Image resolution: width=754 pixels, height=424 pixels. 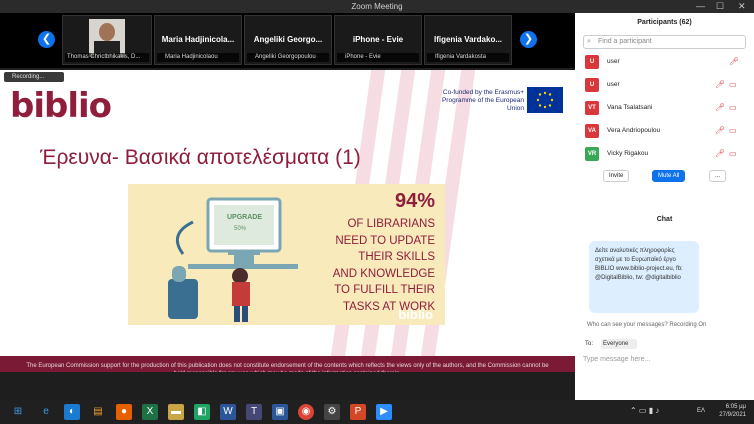 What do you see at coordinates (358, 412) in the screenshot?
I see `powerpoint-icon: P` at bounding box center [358, 412].